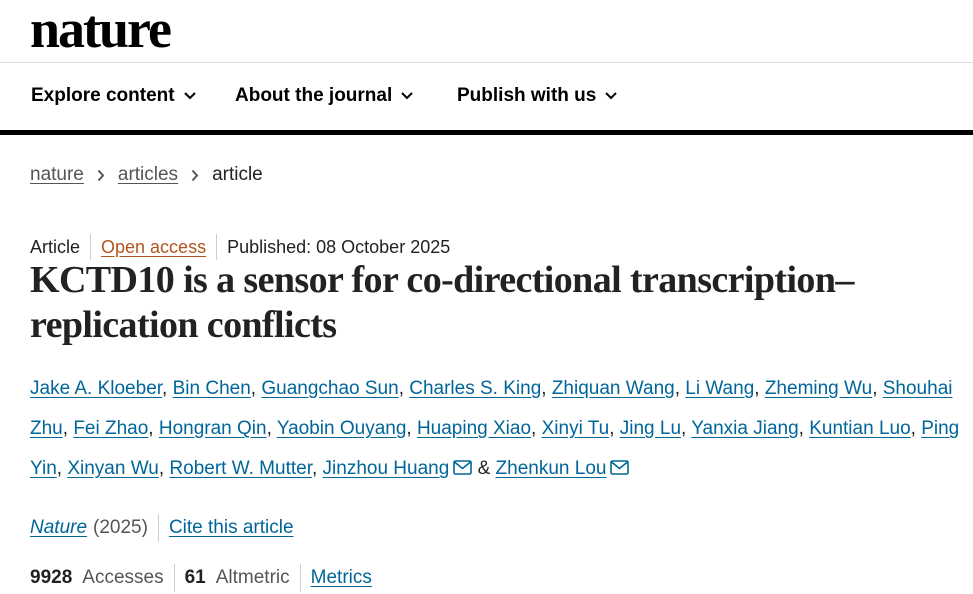  Describe the element at coordinates (240, 468) in the screenshot. I see `author-link: Robert W. Mutter` at that location.